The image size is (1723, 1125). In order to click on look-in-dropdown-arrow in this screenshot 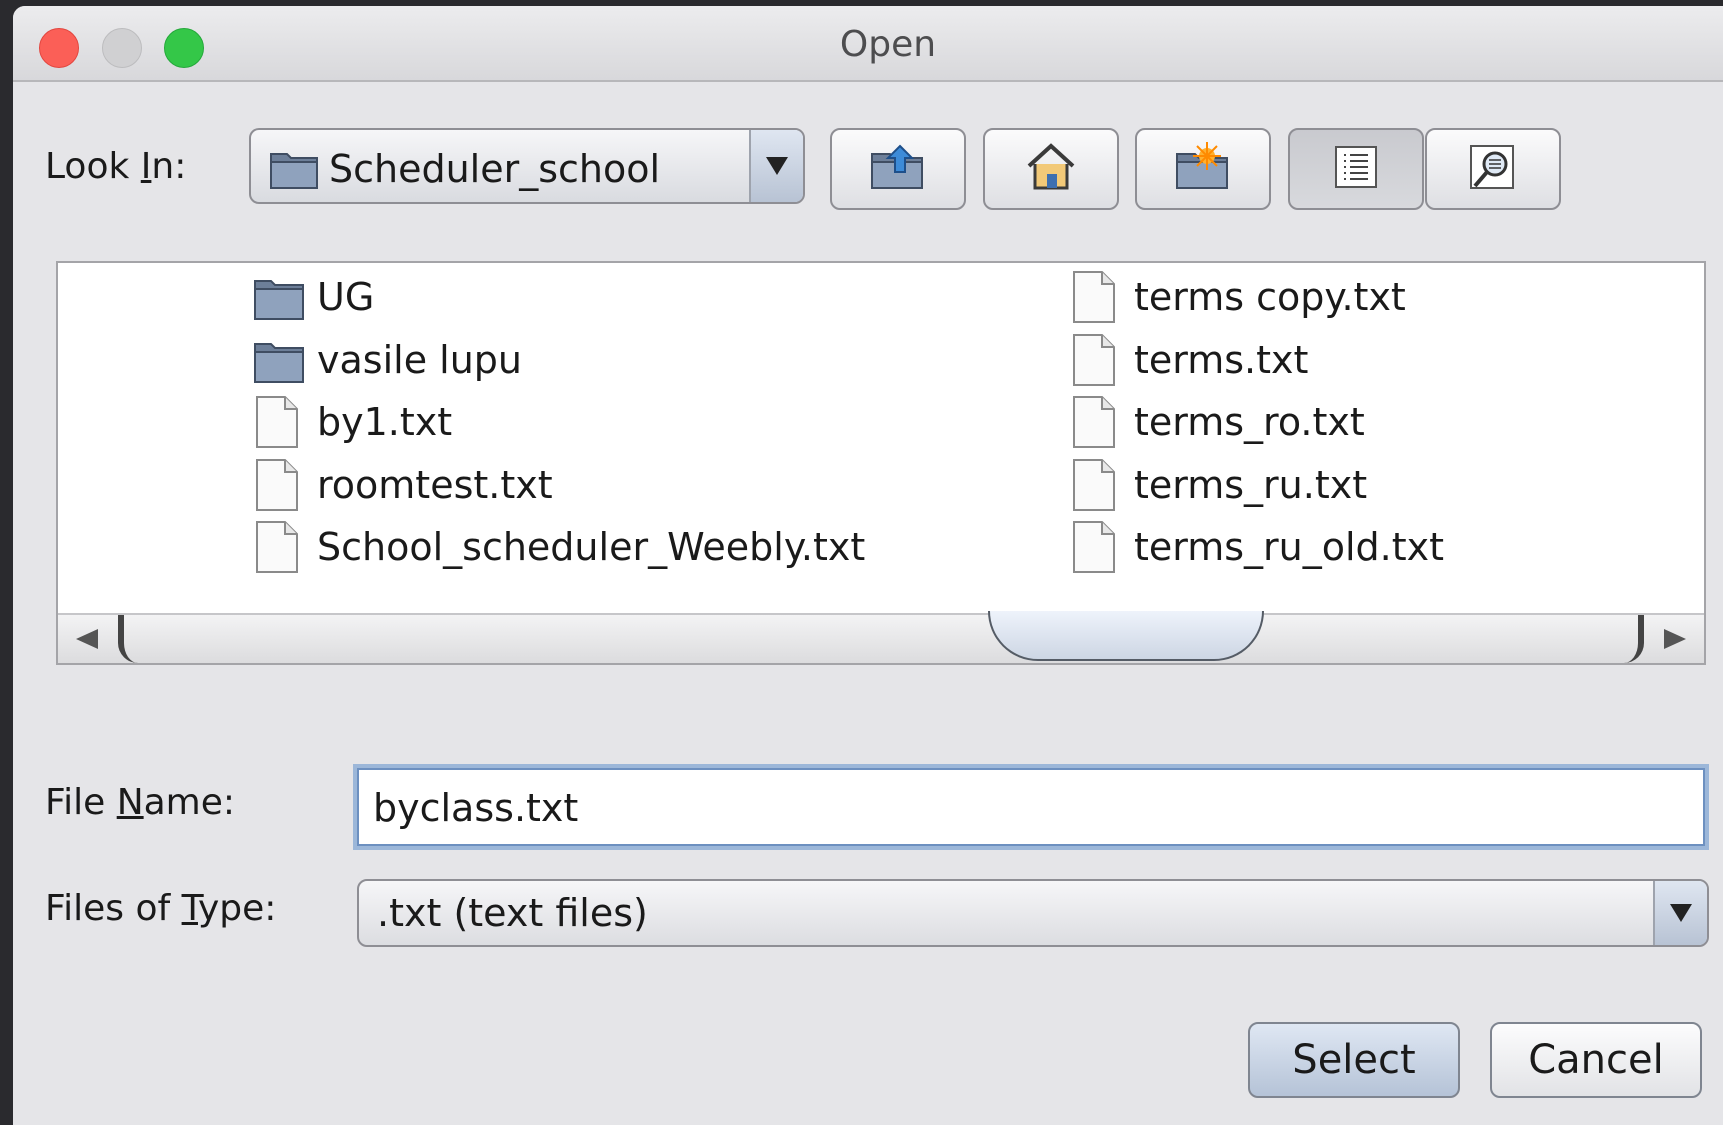, I will do `click(776, 166)`.